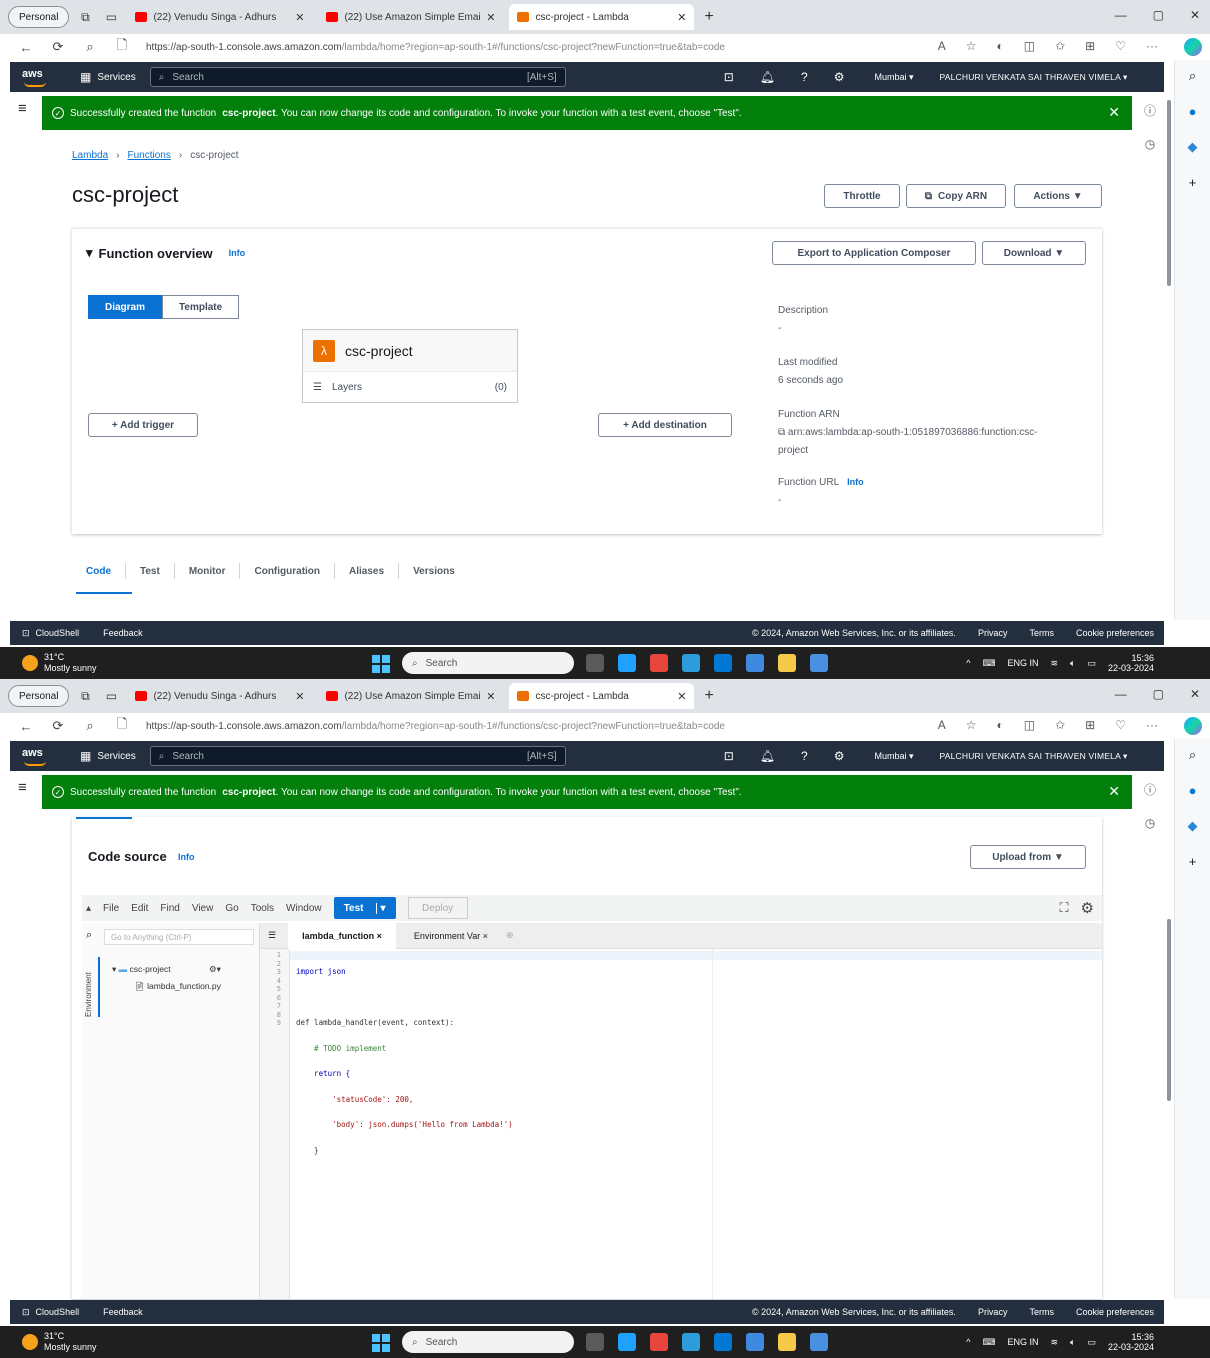 The width and height of the screenshot is (1210, 1358). What do you see at coordinates (1152, 46) in the screenshot?
I see `more-icon: ···` at bounding box center [1152, 46].